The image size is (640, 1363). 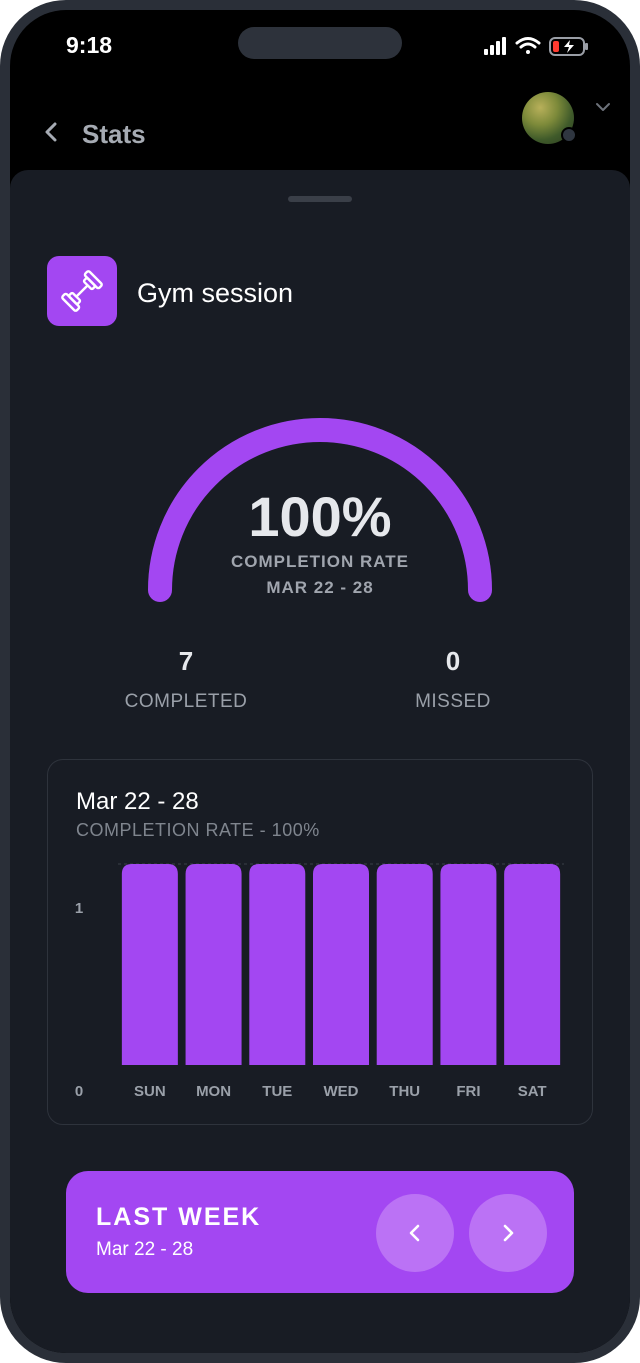 I want to click on chevron-right-icon, so click(x=508, y=1233).